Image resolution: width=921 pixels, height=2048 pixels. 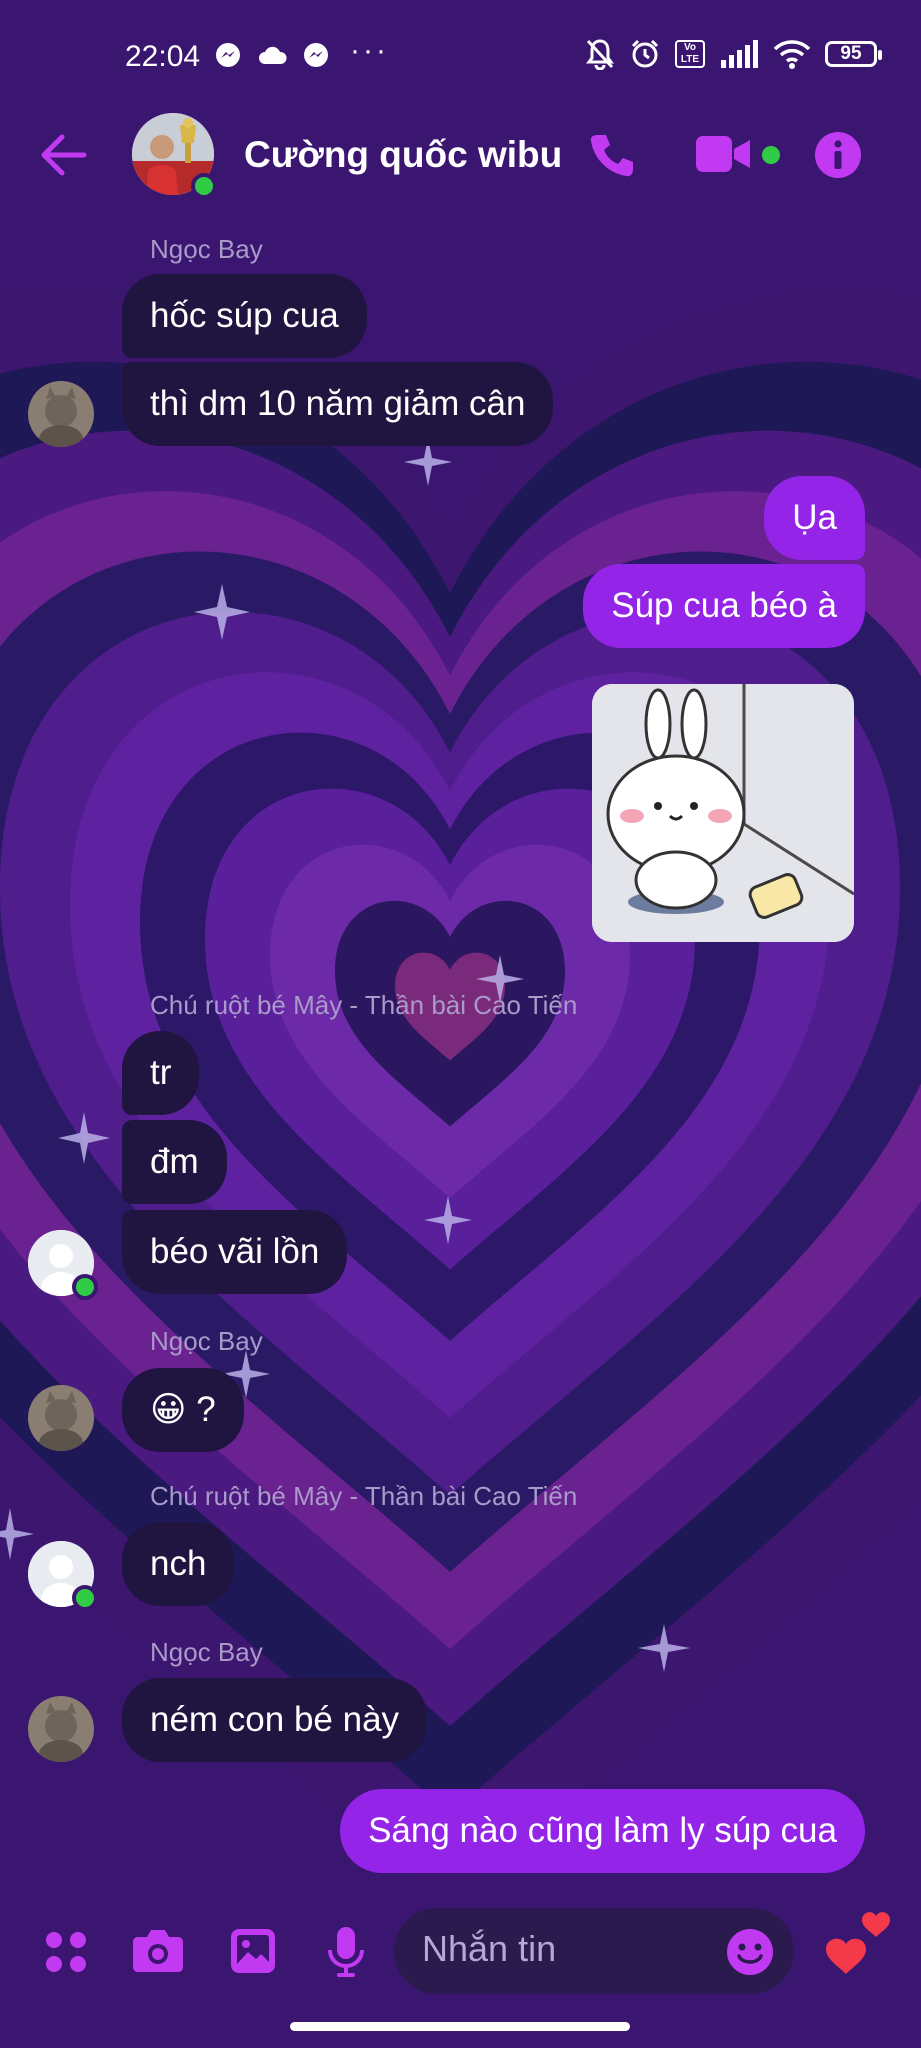 I want to click on emoji-icon, so click(x=750, y=1952).